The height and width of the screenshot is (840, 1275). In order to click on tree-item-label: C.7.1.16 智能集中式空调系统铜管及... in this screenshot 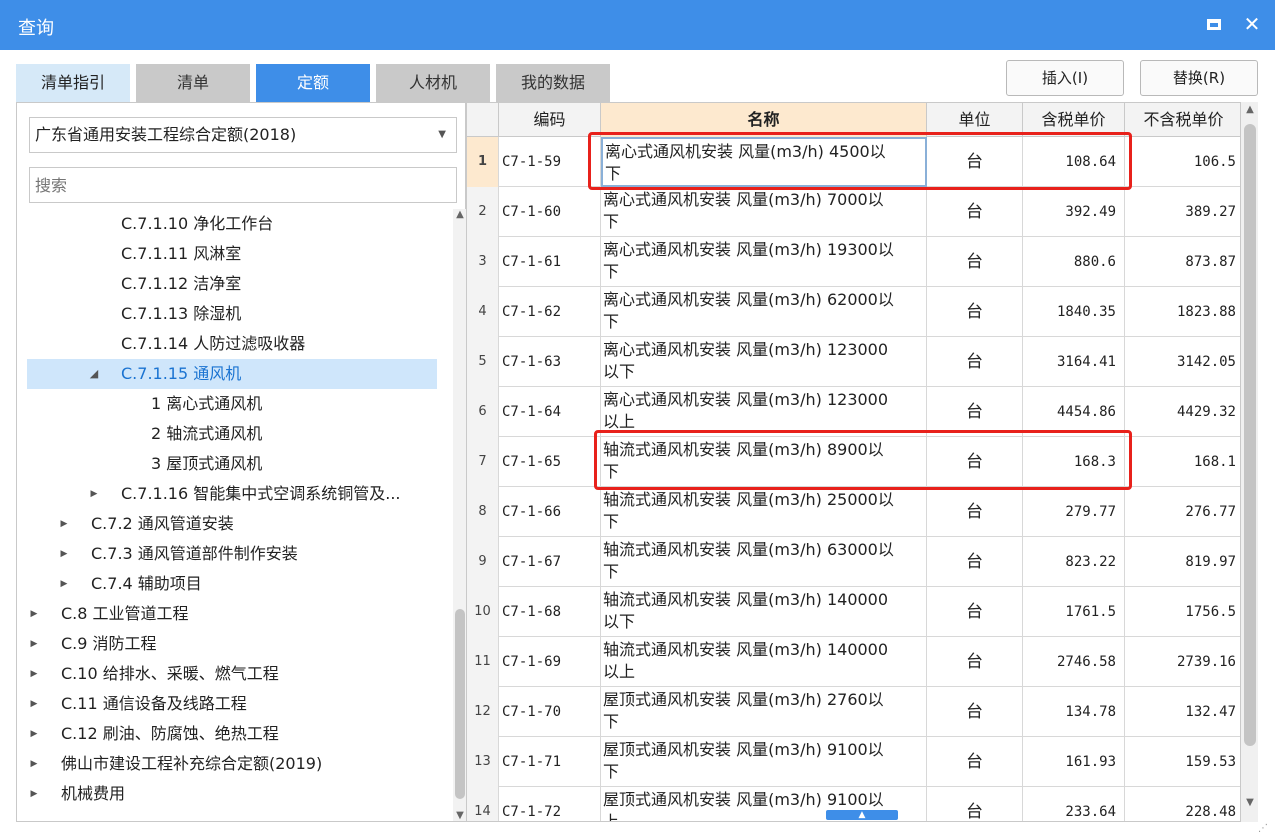, I will do `click(261, 493)`.